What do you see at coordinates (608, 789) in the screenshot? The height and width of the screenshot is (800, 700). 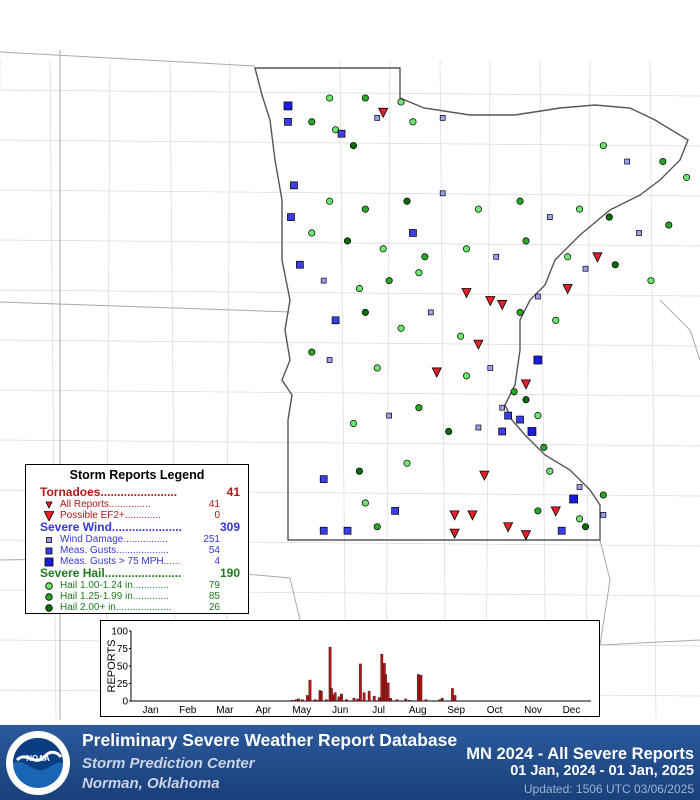 I see `footer-updated: Updated: 1506 UTC 03/06/2025` at bounding box center [608, 789].